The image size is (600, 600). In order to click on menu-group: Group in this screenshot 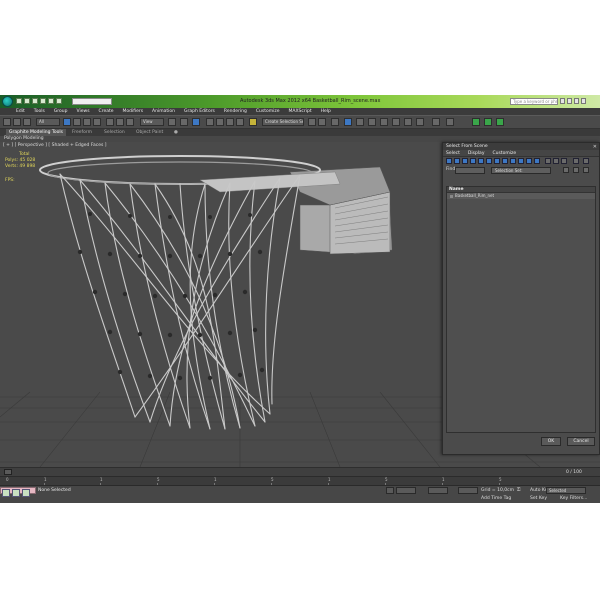, I will do `click(61, 111)`.